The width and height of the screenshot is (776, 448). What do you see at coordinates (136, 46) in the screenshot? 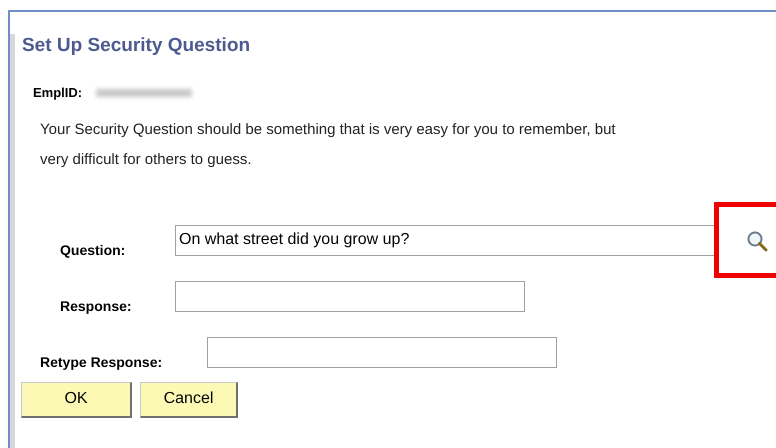
I see `page-title: Set Up Security Question` at bounding box center [136, 46].